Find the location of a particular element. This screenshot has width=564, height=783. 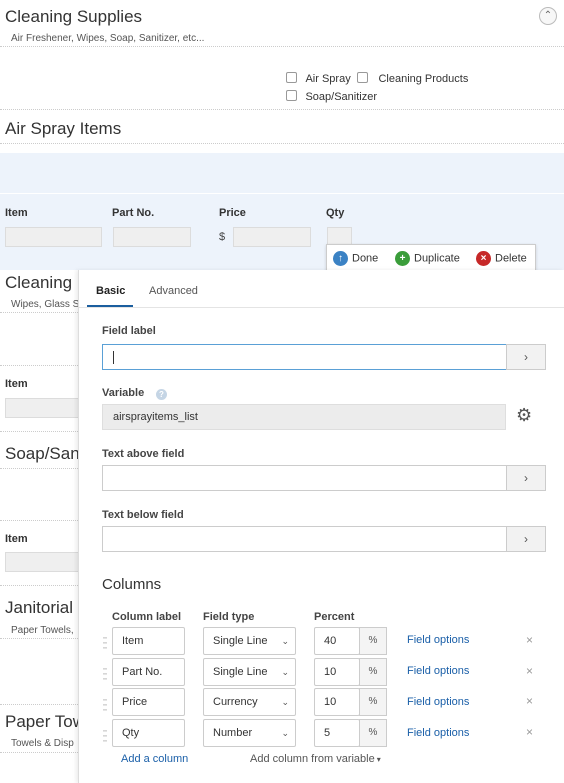

field-type-select: Number ⌄ is located at coordinates (249, 733).